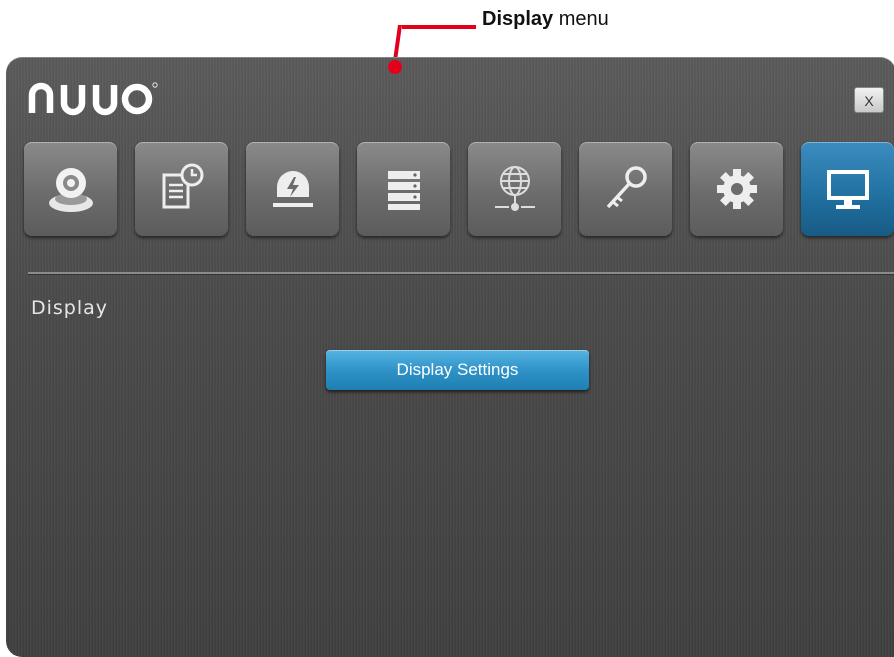 This screenshot has width=894, height=657. I want to click on section-title: Display, so click(70, 308).